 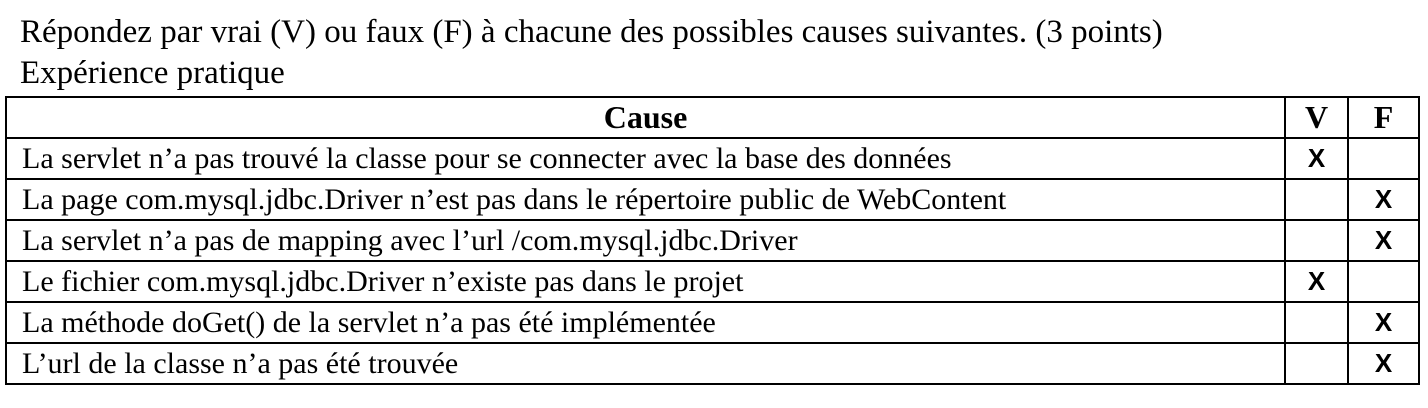 What do you see at coordinates (645, 117) in the screenshot?
I see `header-cause: Cause` at bounding box center [645, 117].